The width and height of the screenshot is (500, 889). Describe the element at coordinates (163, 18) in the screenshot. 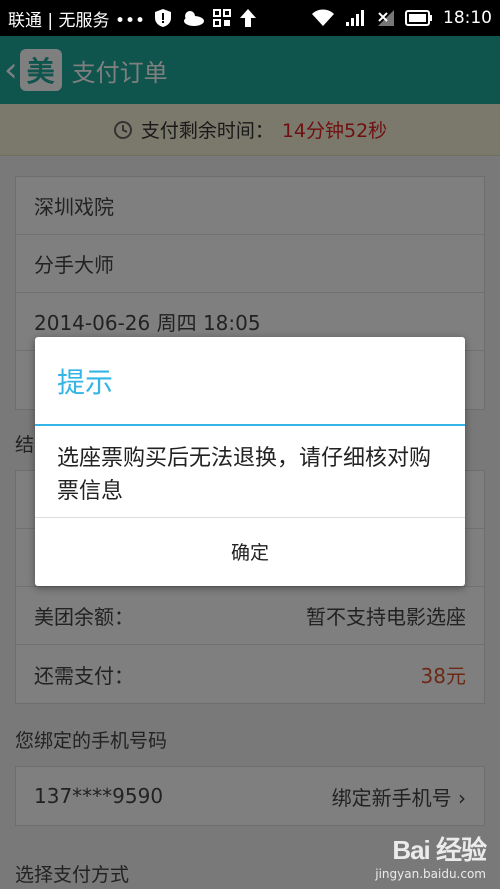

I see `shield-icon` at that location.